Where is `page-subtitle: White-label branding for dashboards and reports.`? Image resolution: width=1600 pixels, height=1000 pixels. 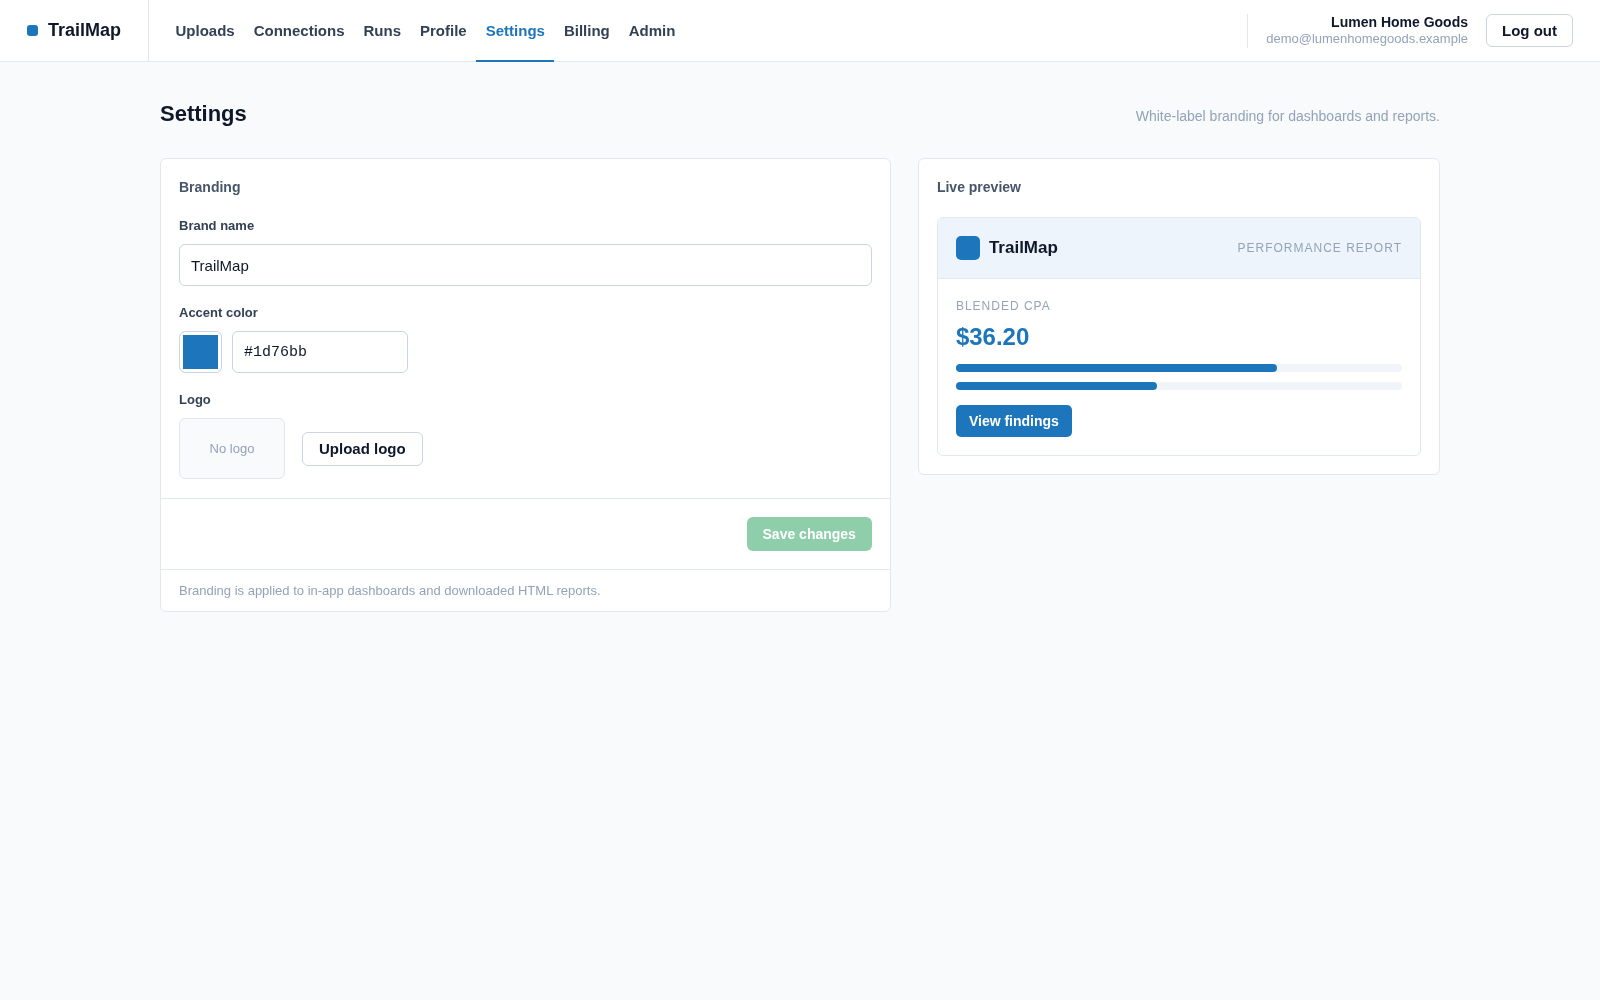
page-subtitle: White-label branding for dashboards and reports. is located at coordinates (1287, 116).